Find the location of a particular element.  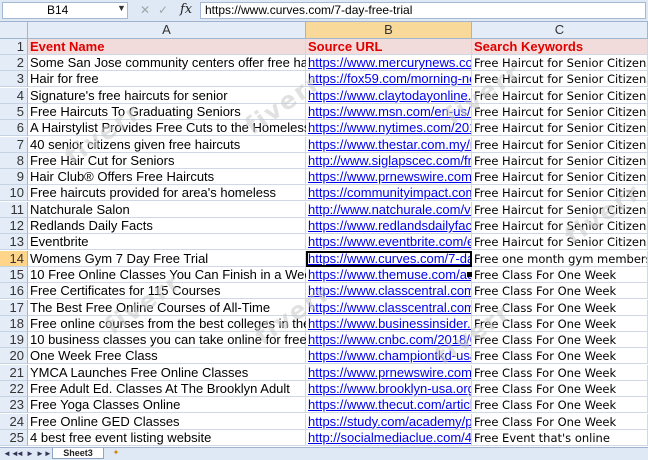

cell-source-url: https://www.eventbrite.com/e/ is located at coordinates (389, 242).